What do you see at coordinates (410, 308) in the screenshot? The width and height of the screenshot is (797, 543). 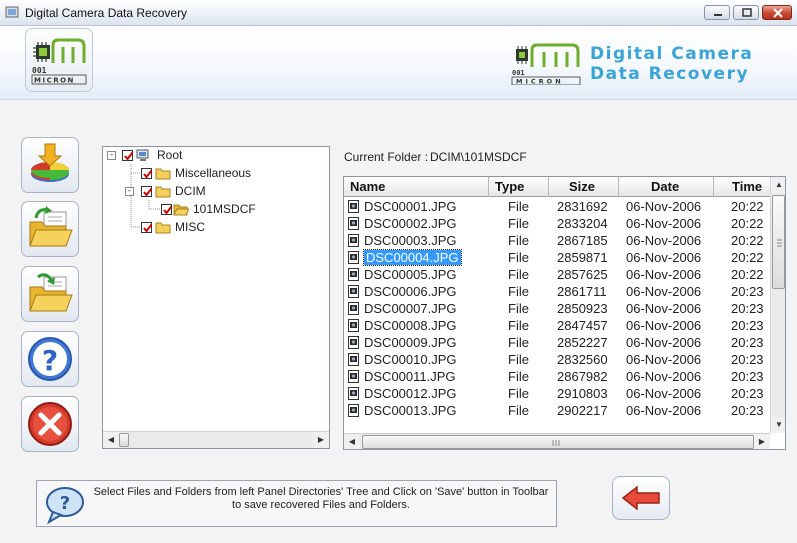 I see `file-name: DSC00007.JPG` at bounding box center [410, 308].